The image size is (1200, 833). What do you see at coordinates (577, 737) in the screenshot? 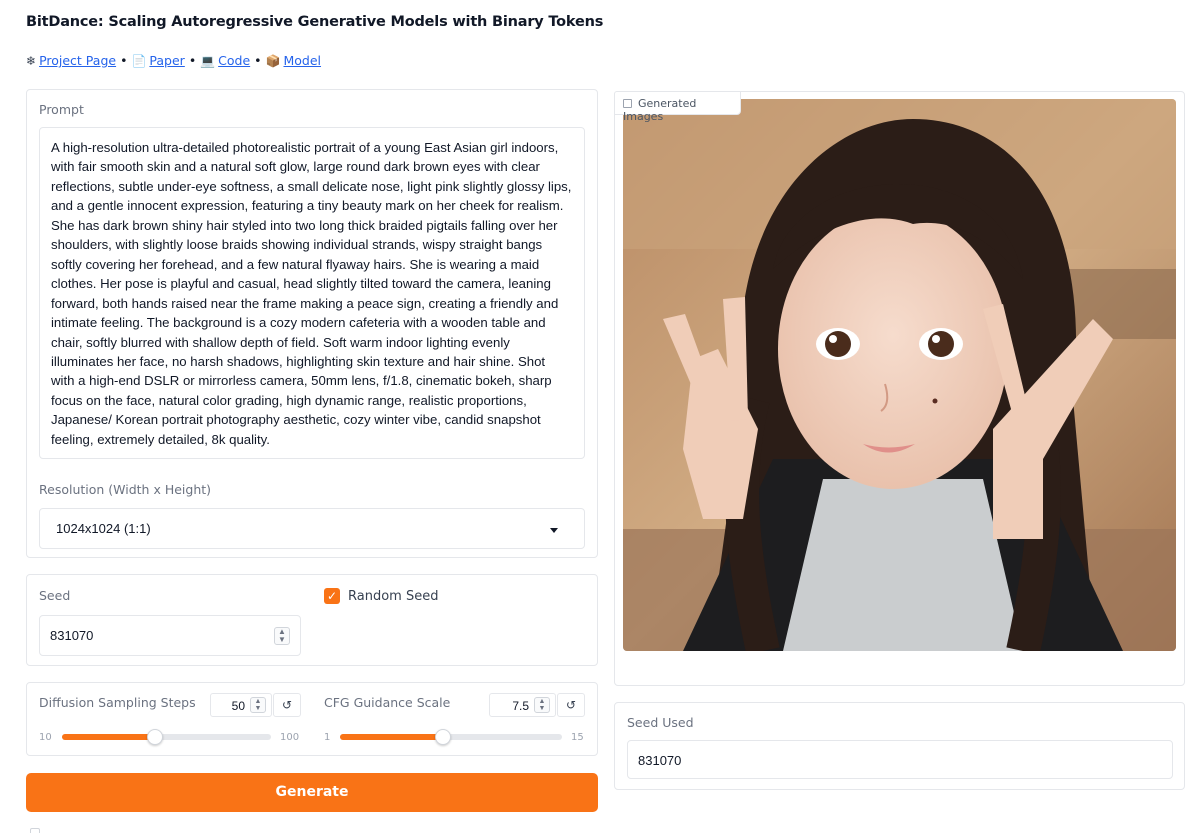
I see `cfg-max: 15` at bounding box center [577, 737].